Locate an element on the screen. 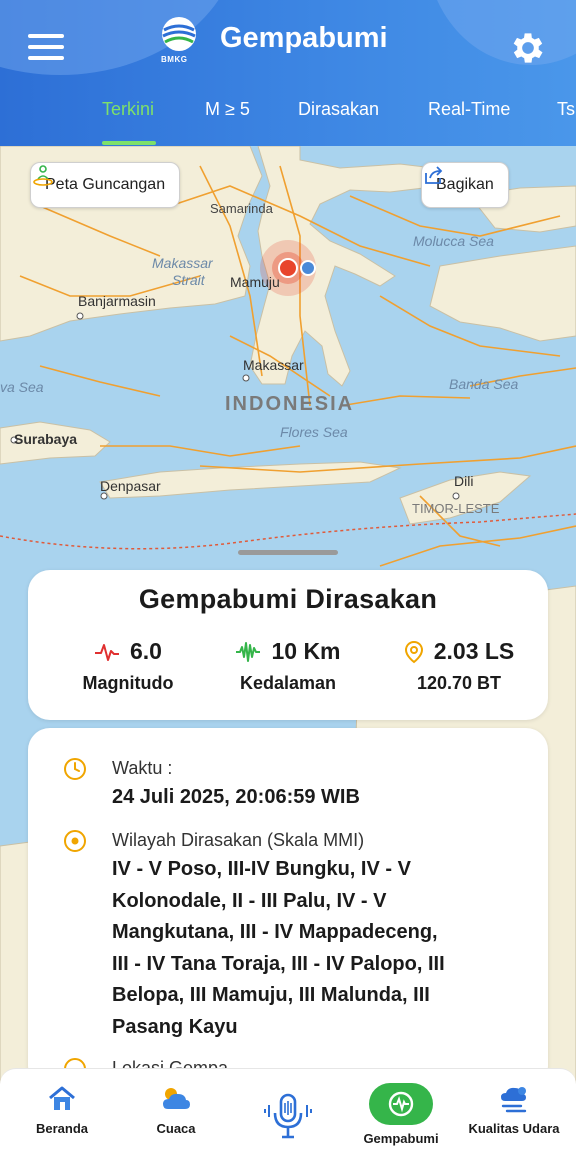 Image resolution: width=576 pixels, height=1170 pixels. microphone-icon is located at coordinates (288, 1116).